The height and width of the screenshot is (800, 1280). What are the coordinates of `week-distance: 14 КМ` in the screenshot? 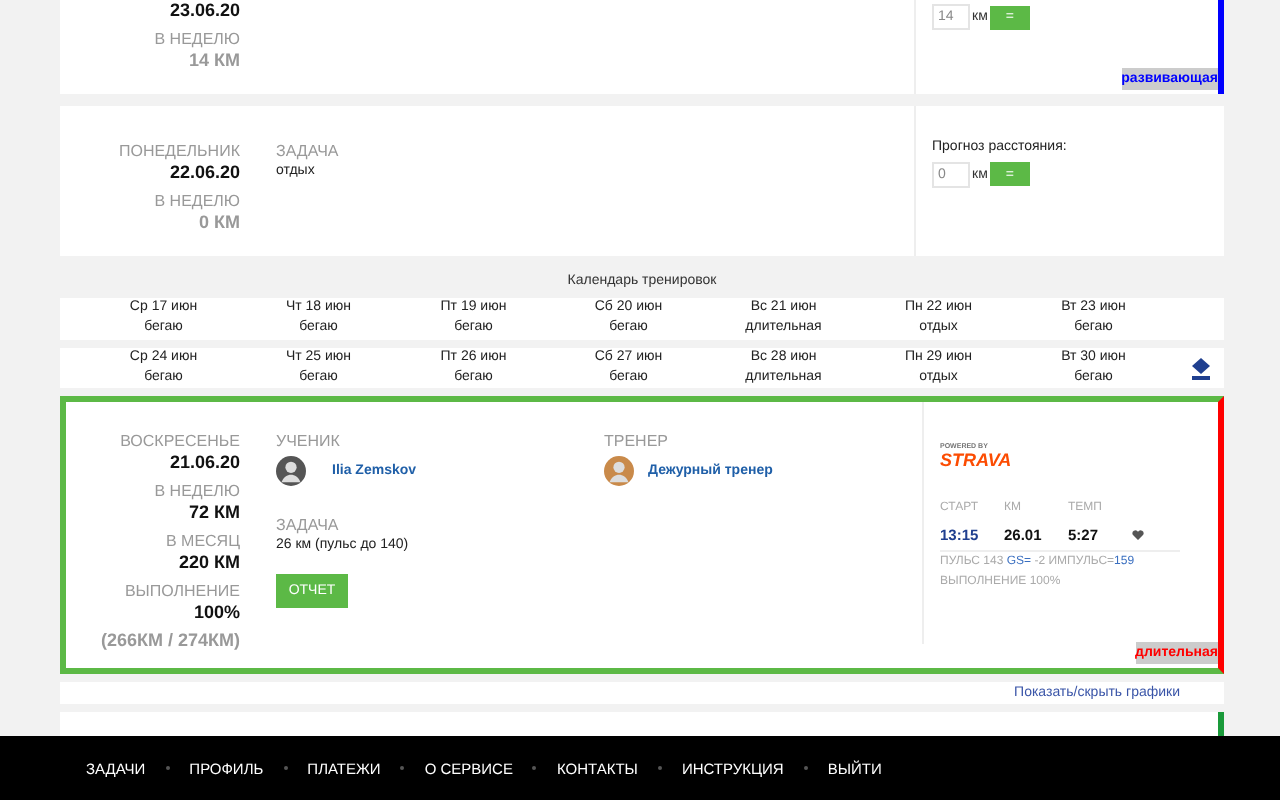 It's located at (214, 61).